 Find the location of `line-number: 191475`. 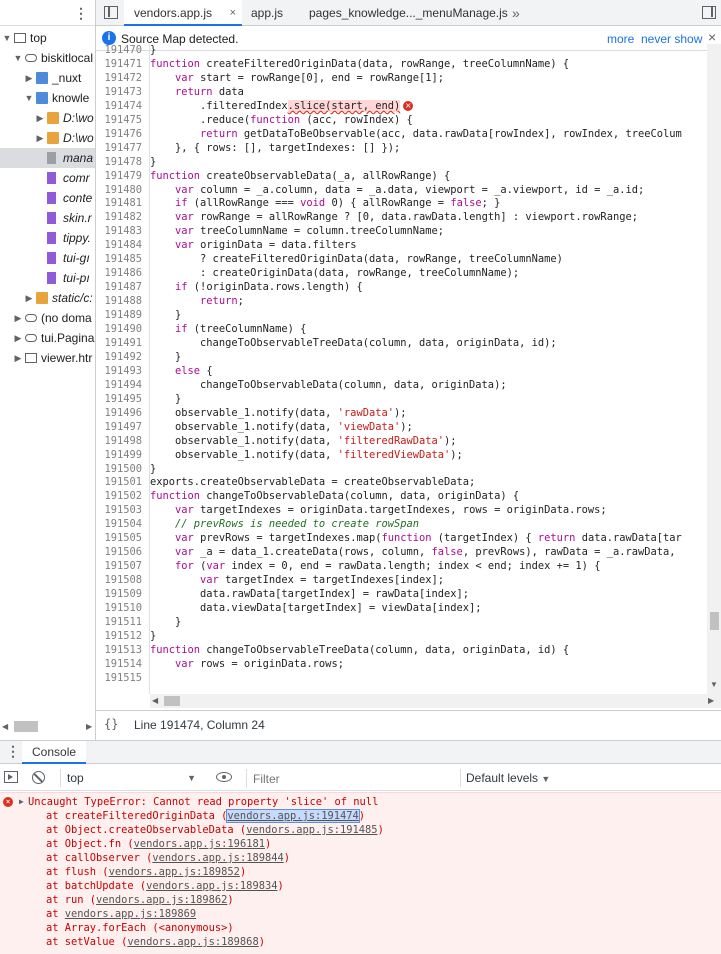

line-number: 191475 is located at coordinates (121, 120).